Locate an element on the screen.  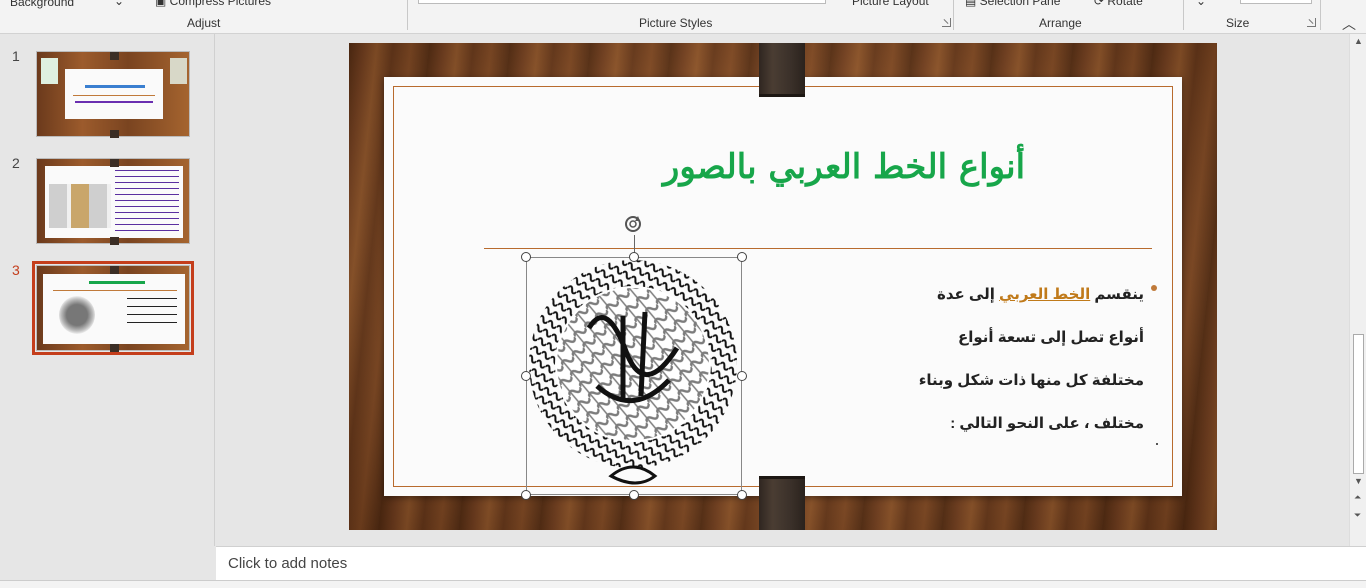
background-button: Background is located at coordinates (42, 4).